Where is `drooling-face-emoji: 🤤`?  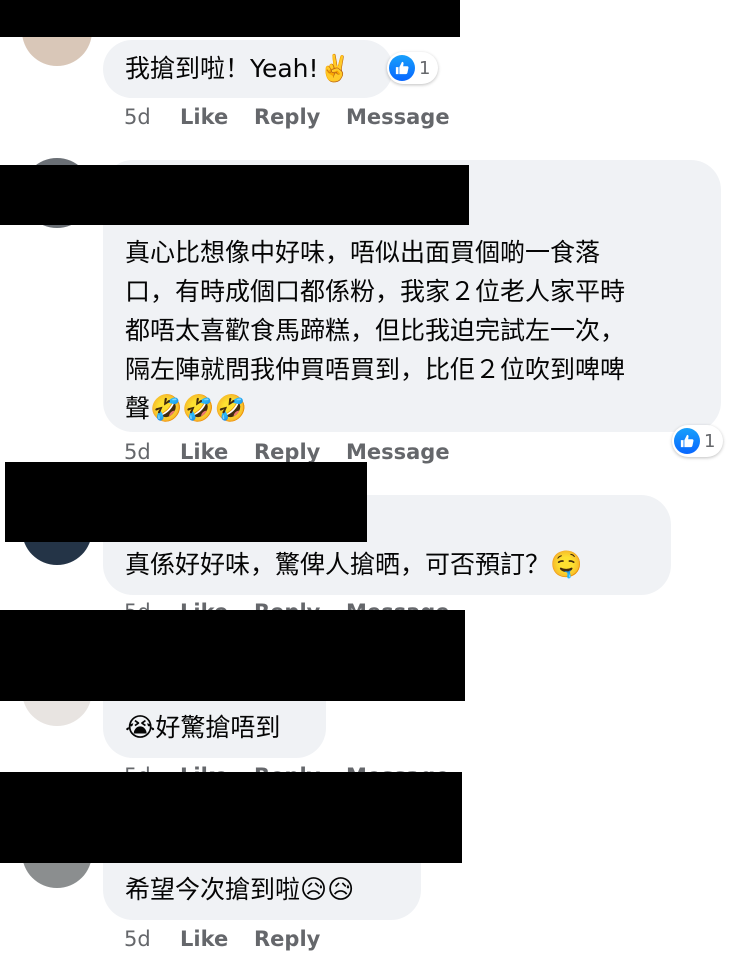
drooling-face-emoji: 🤤 is located at coordinates (566, 565).